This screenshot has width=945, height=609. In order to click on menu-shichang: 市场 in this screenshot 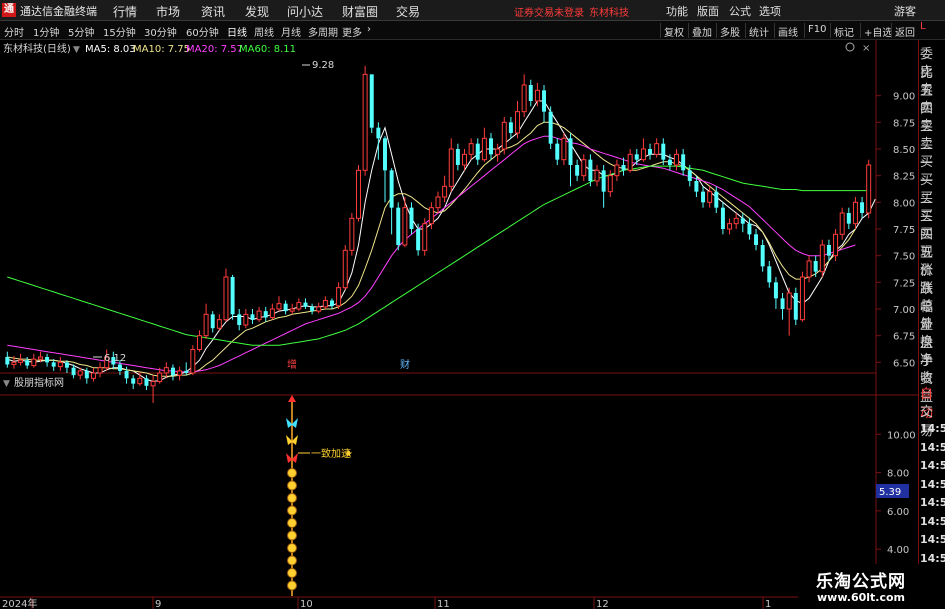, I will do `click(168, 11)`.